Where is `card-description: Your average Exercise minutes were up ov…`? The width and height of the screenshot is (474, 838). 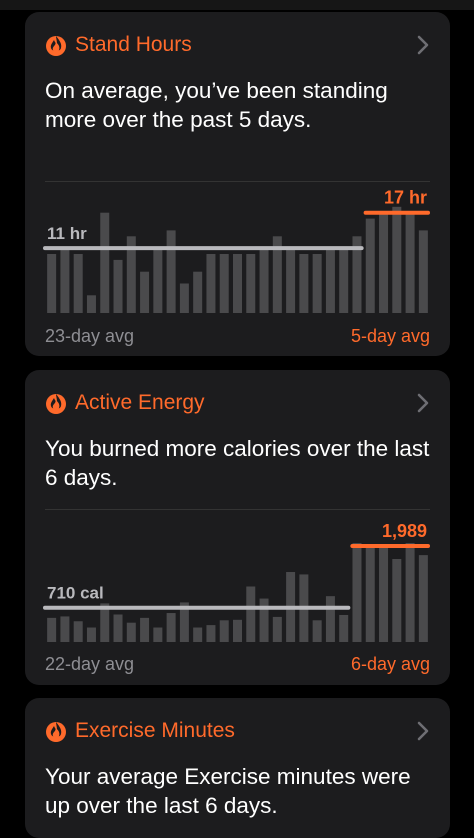
card-description: Your average Exercise minutes were up ov… is located at coordinates (228, 791).